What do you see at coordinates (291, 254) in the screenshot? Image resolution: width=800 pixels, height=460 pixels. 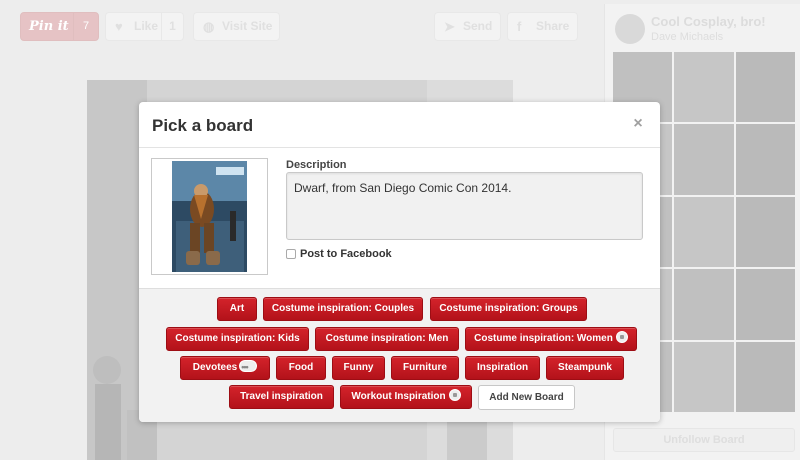 I see `post-to-facebook-checkbox` at bounding box center [291, 254].